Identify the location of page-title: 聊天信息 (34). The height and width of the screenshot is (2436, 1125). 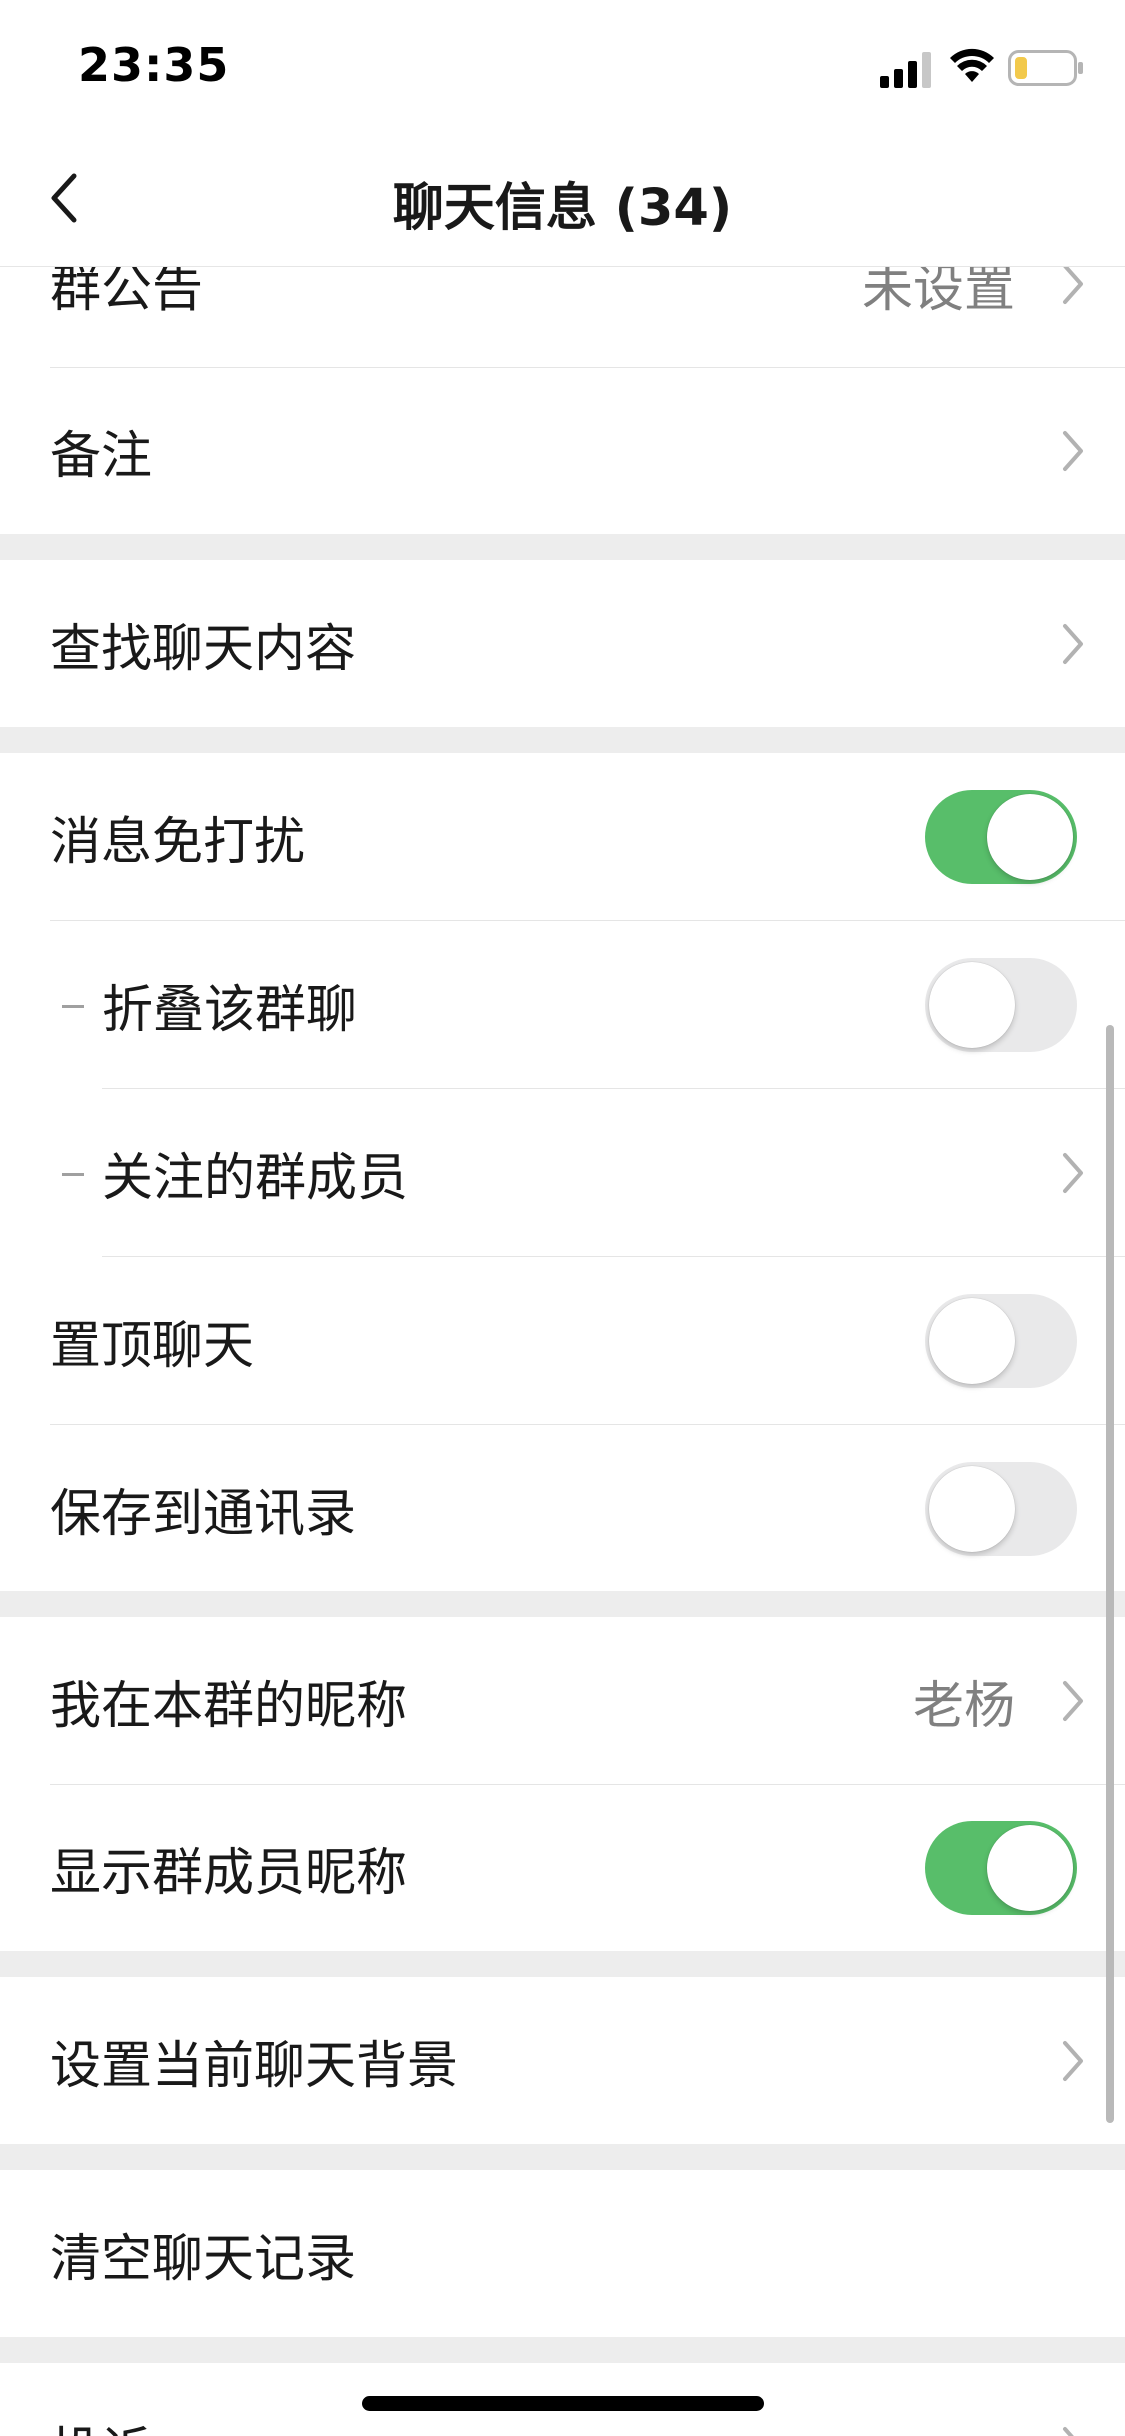
(562, 208).